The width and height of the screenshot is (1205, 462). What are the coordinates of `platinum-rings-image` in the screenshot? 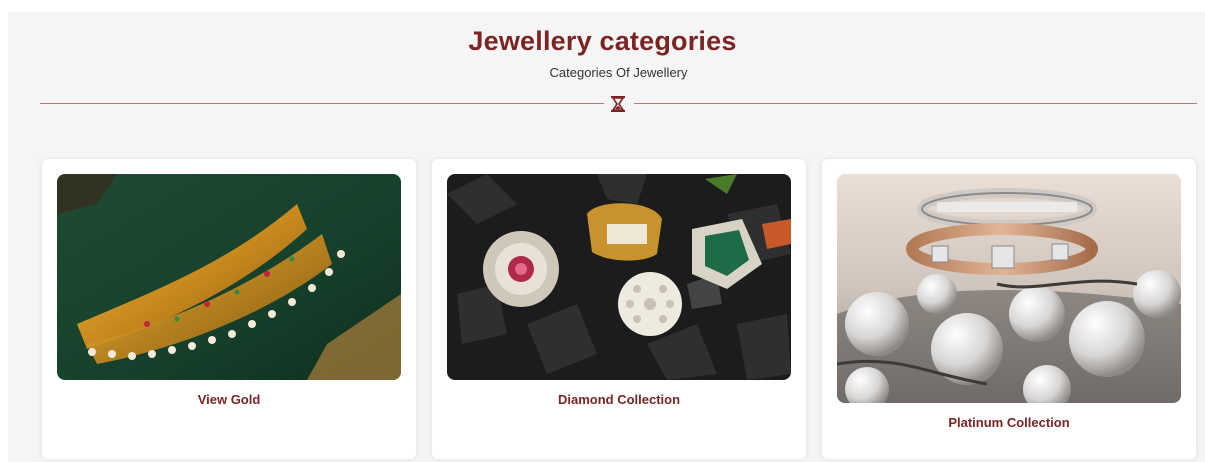 It's located at (1009, 288).